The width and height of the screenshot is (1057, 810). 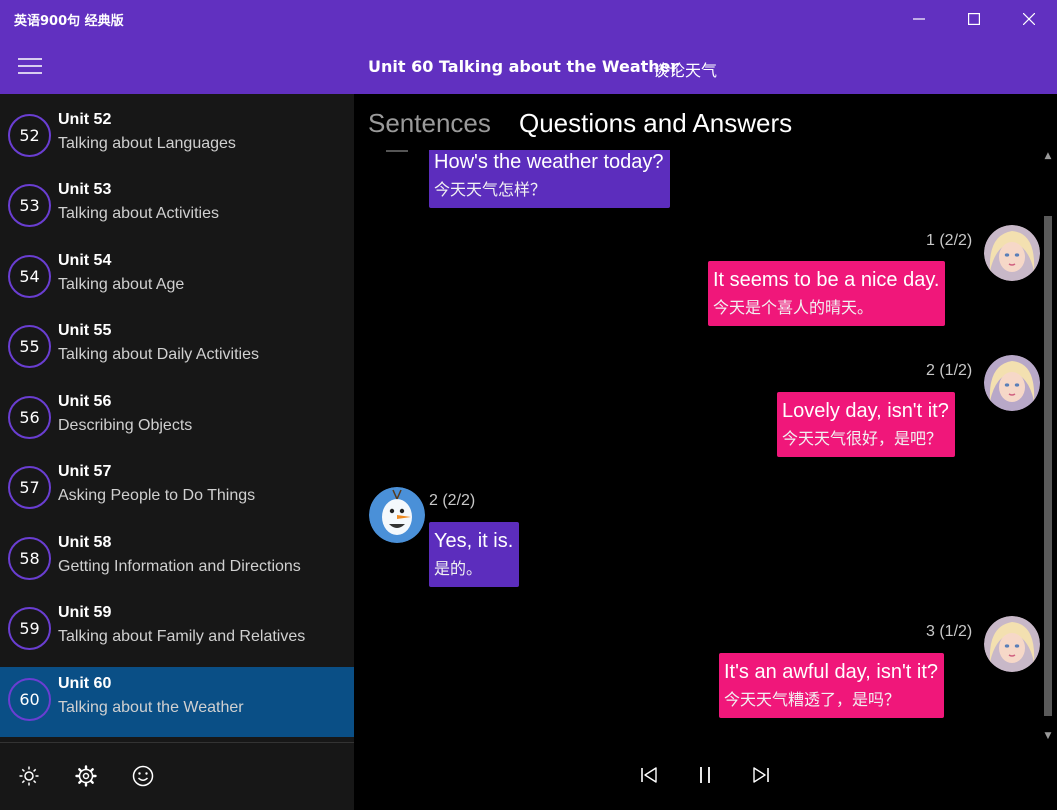 I want to click on skip-previous-icon, so click(x=649, y=775).